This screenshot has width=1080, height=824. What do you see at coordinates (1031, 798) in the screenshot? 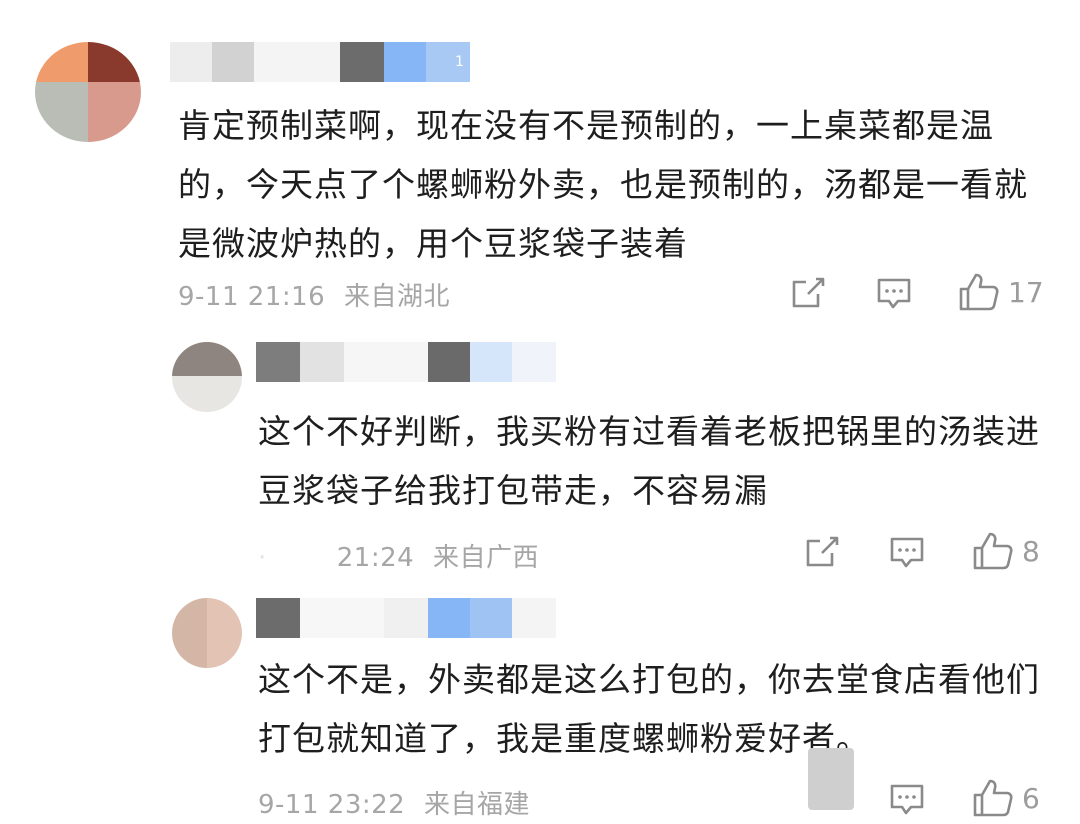
I see `like-count: 6` at bounding box center [1031, 798].